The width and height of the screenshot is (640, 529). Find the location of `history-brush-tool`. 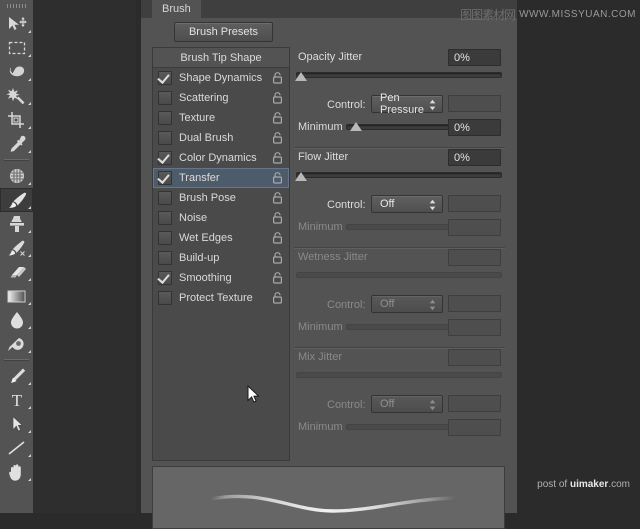

history-brush-tool is located at coordinates (16, 248).